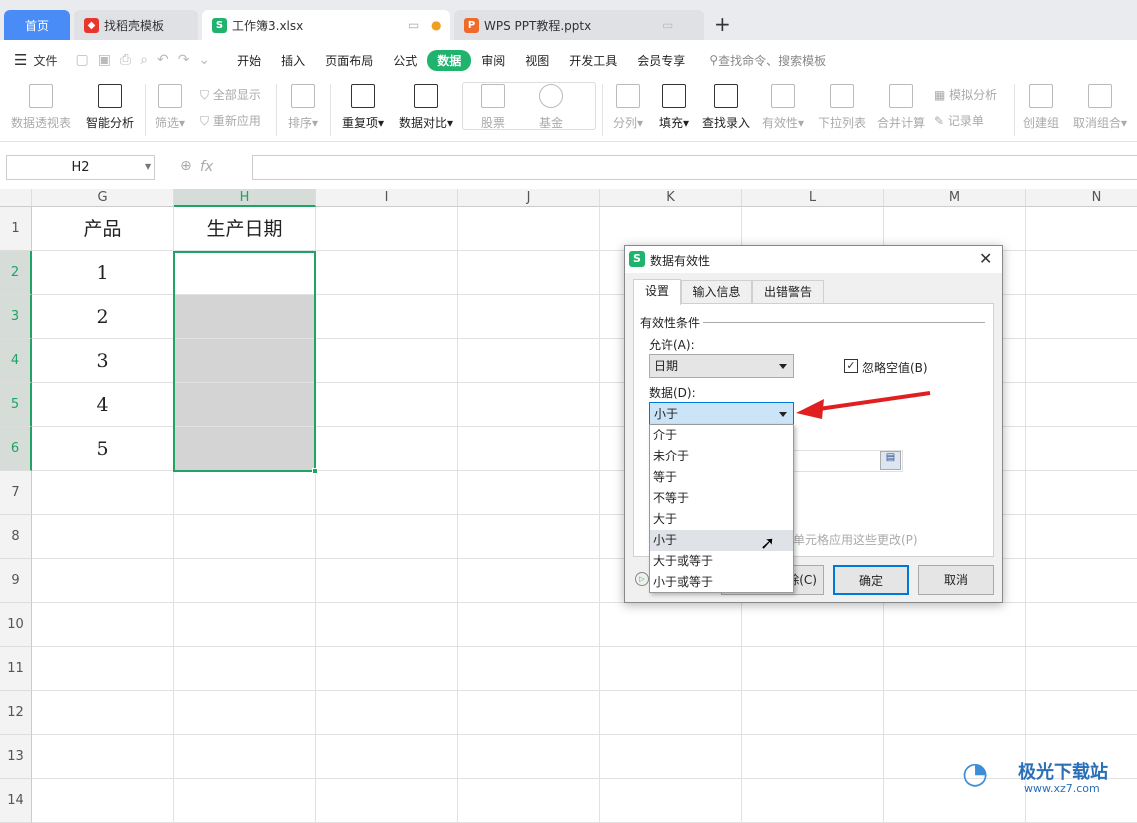 This screenshot has height=823, width=1137. What do you see at coordinates (813, 713) in the screenshot?
I see `cell-L12` at bounding box center [813, 713].